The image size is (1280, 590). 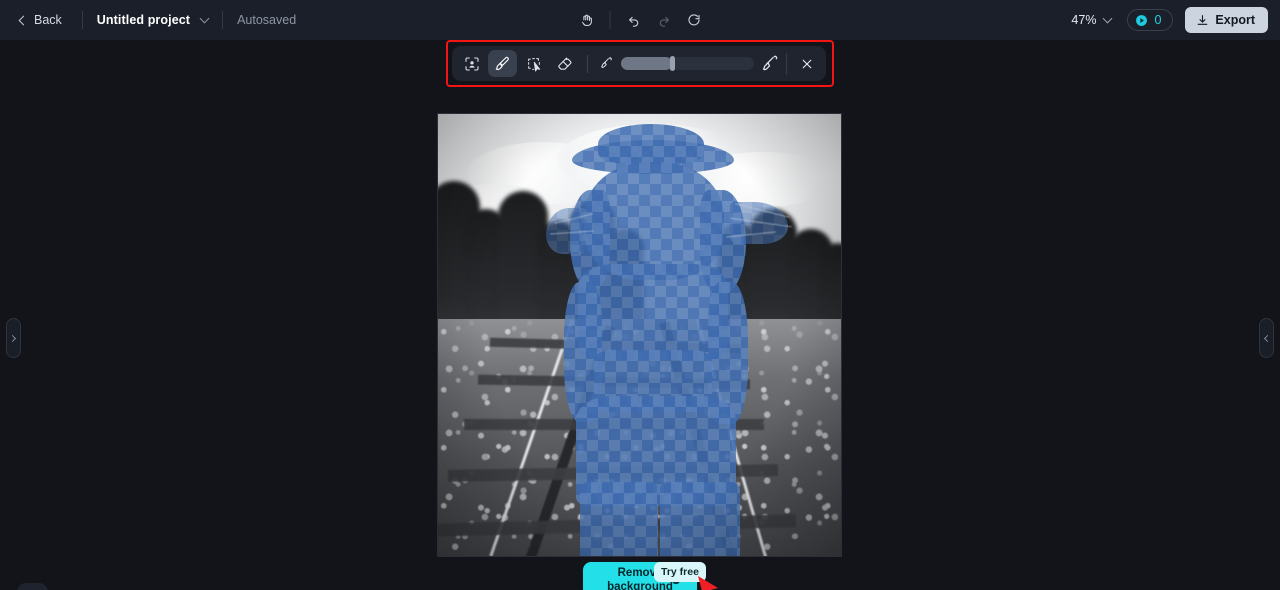 I want to click on credit-coin-icon, so click(x=1142, y=20).